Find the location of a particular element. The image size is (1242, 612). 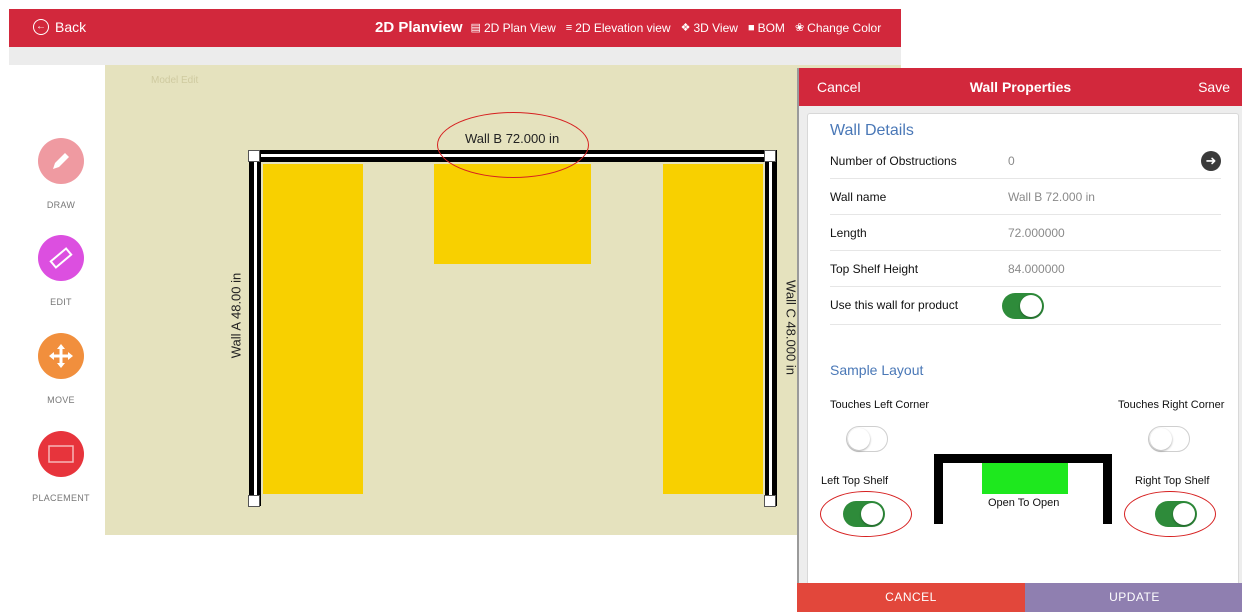

placement-label: PLACEMENT is located at coordinates (61, 498).